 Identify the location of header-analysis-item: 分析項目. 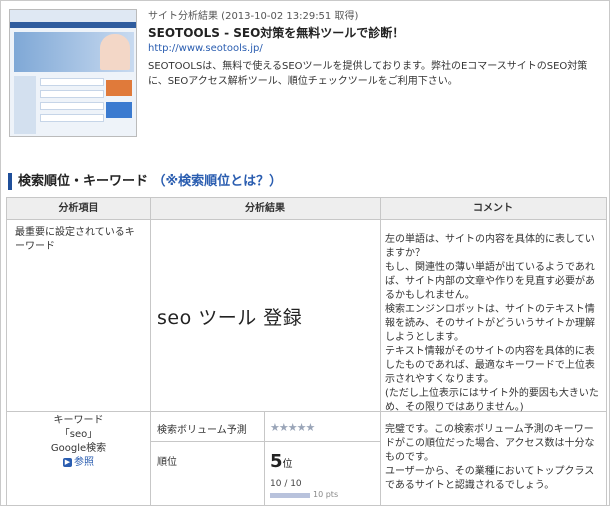
(78, 209).